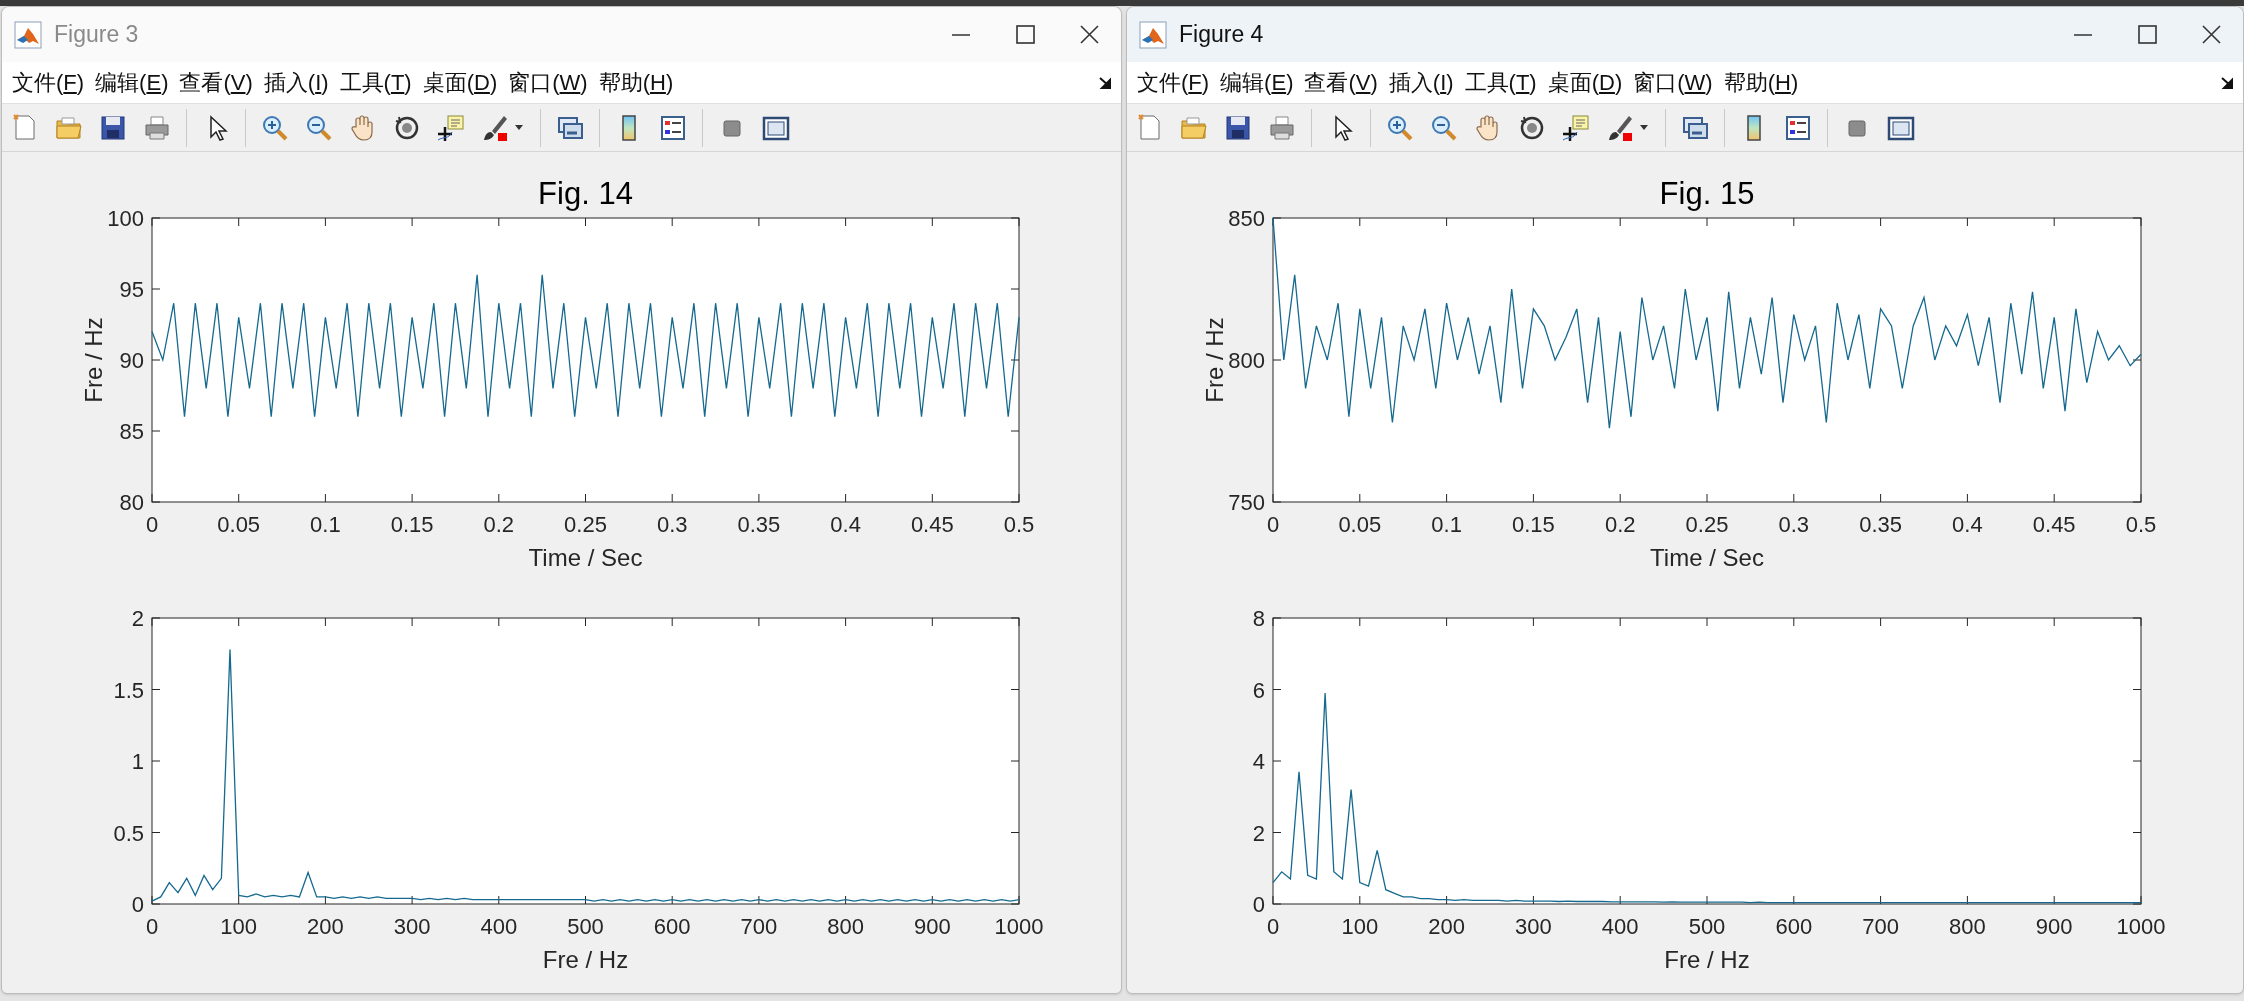 The width and height of the screenshot is (2244, 1001). What do you see at coordinates (1246, 218) in the screenshot?
I see `tick-label: 850` at bounding box center [1246, 218].